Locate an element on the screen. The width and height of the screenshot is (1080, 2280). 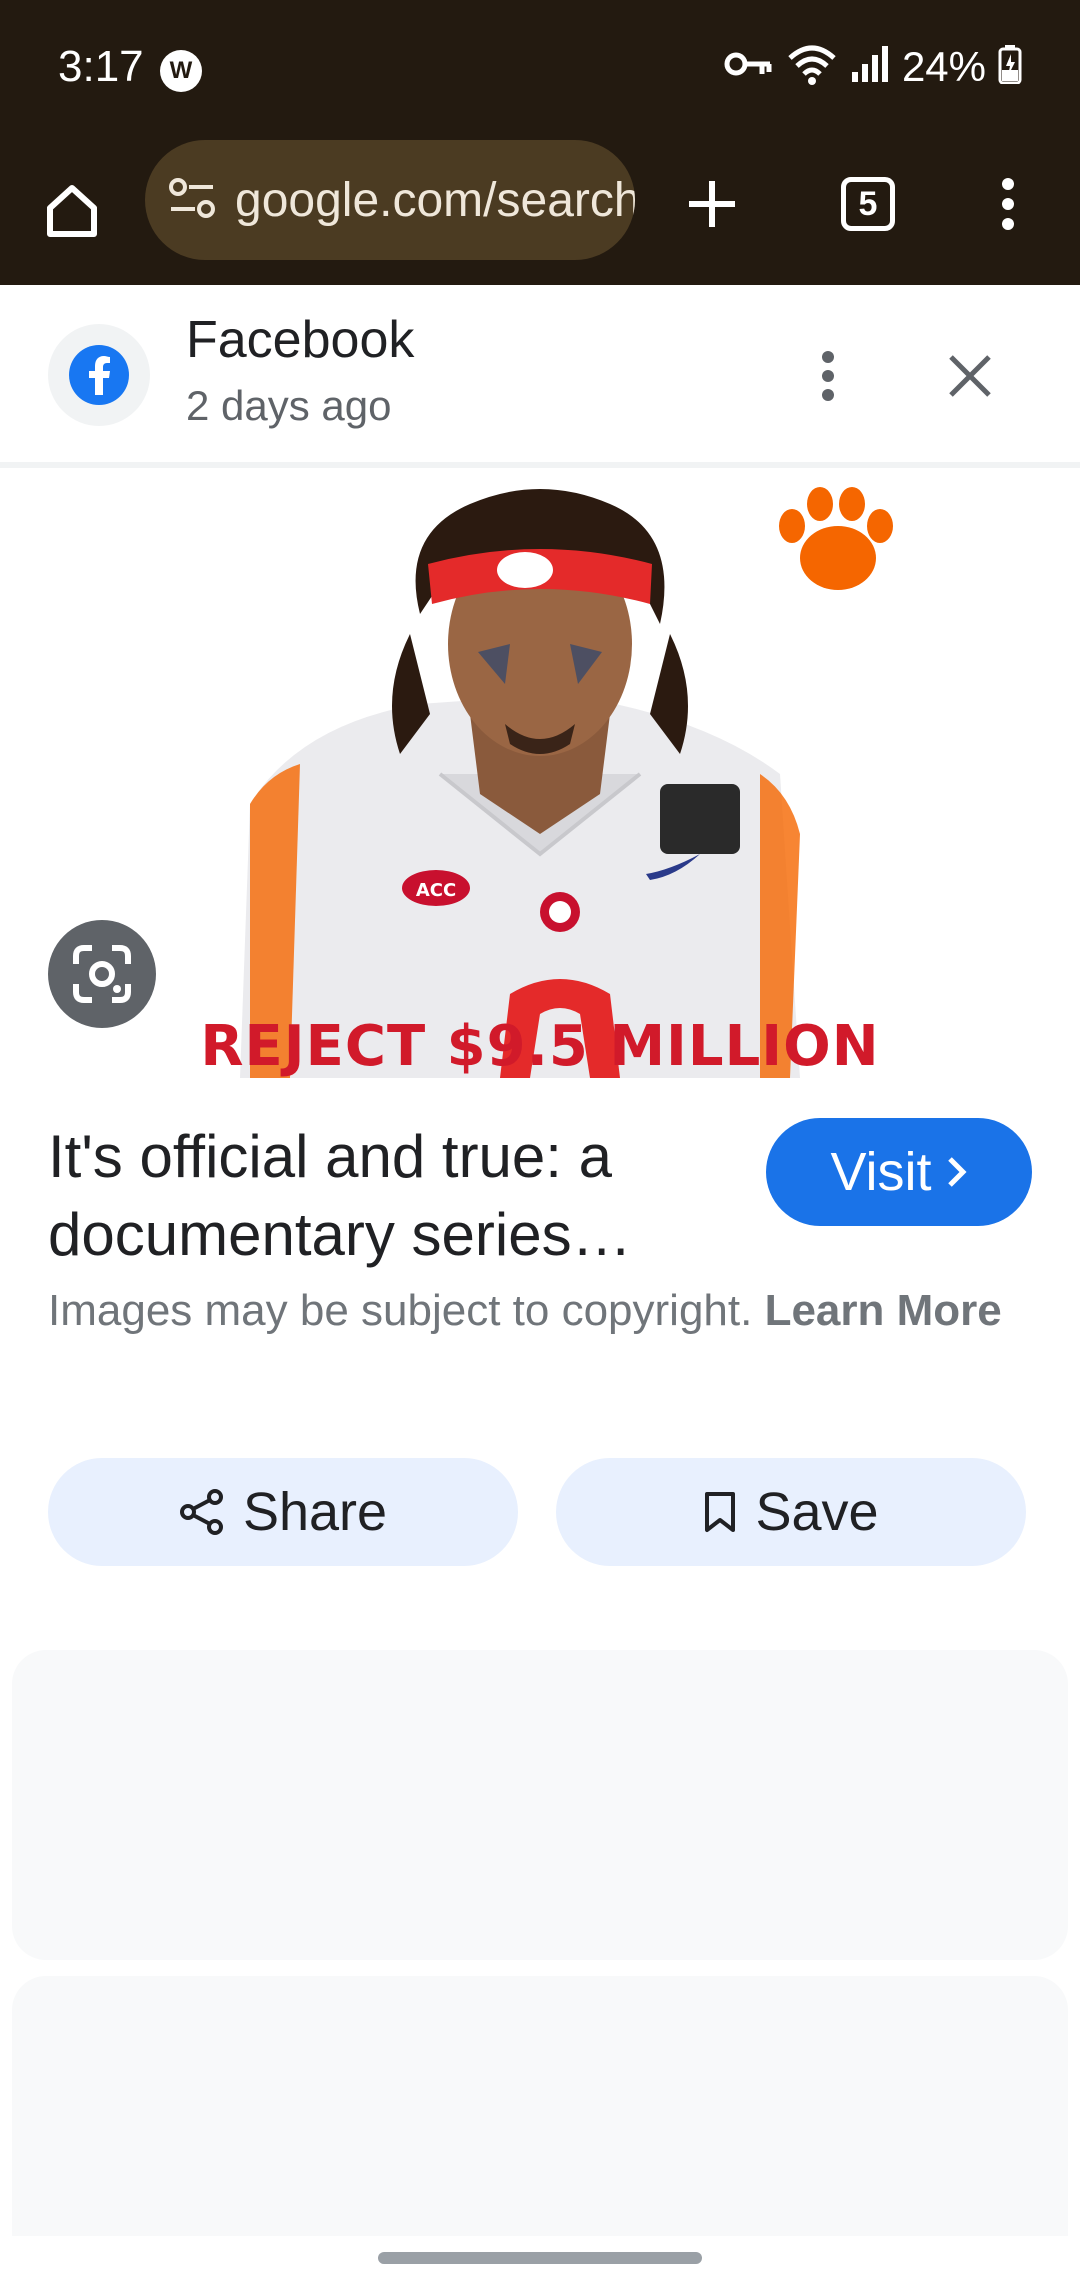
source-date: 2 days ago is located at coordinates (289, 405).